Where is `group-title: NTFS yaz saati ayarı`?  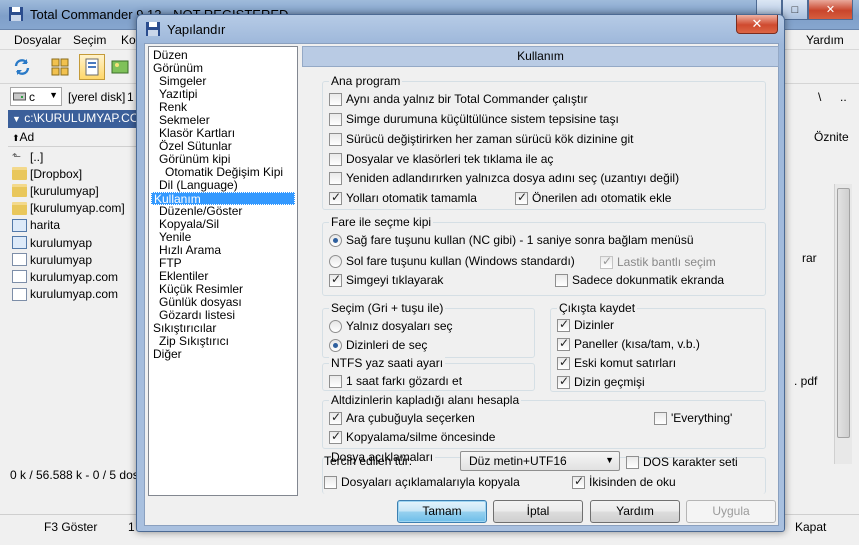 group-title: NTFS yaz saati ayarı is located at coordinates (387, 363).